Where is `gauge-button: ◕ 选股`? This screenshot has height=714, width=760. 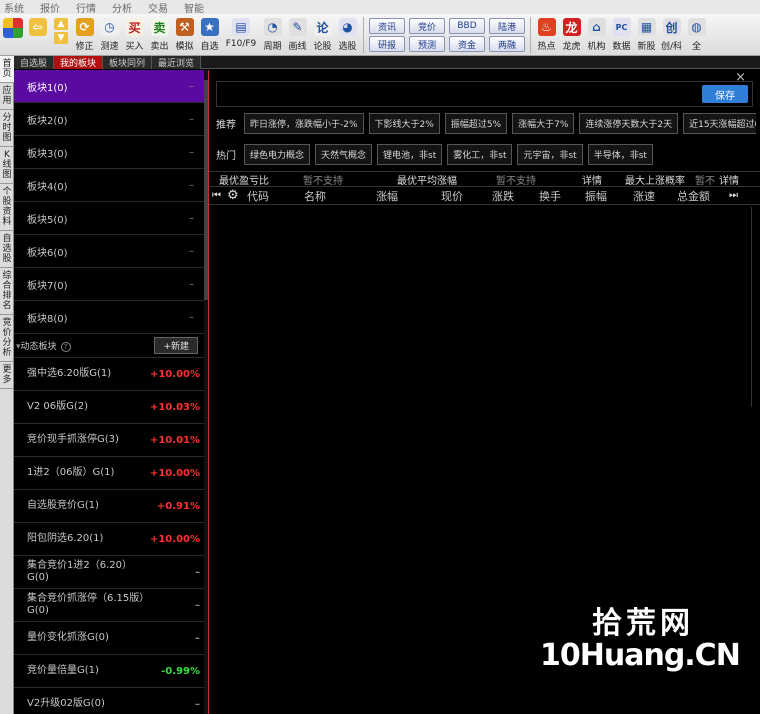 gauge-button: ◕ 选股 is located at coordinates (347, 35).